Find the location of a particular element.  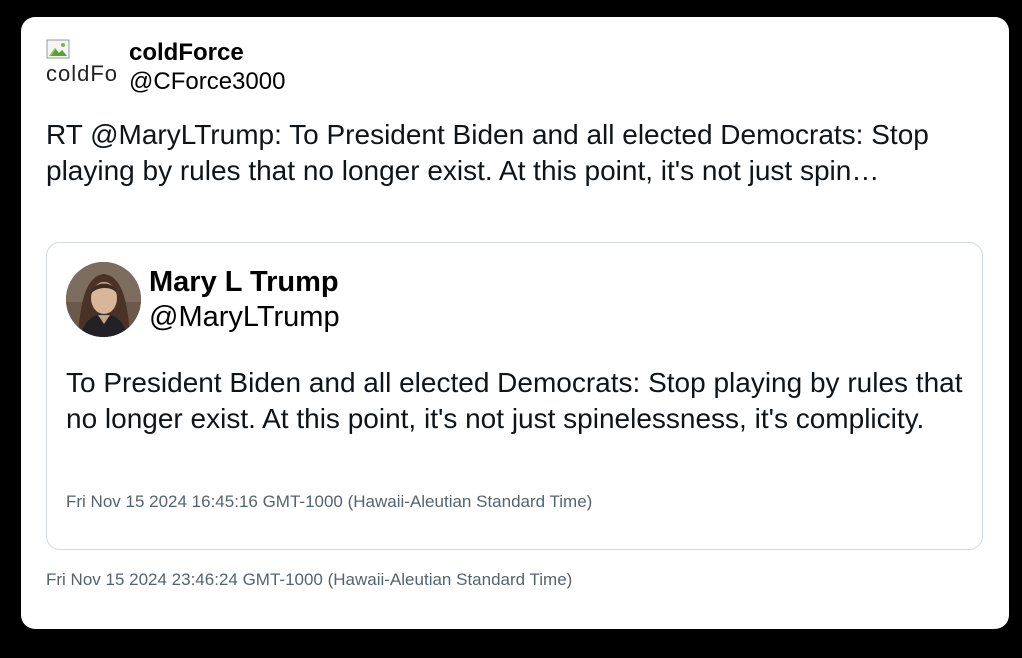

quoted-author-handle: @MaryLTrump is located at coordinates (244, 317).